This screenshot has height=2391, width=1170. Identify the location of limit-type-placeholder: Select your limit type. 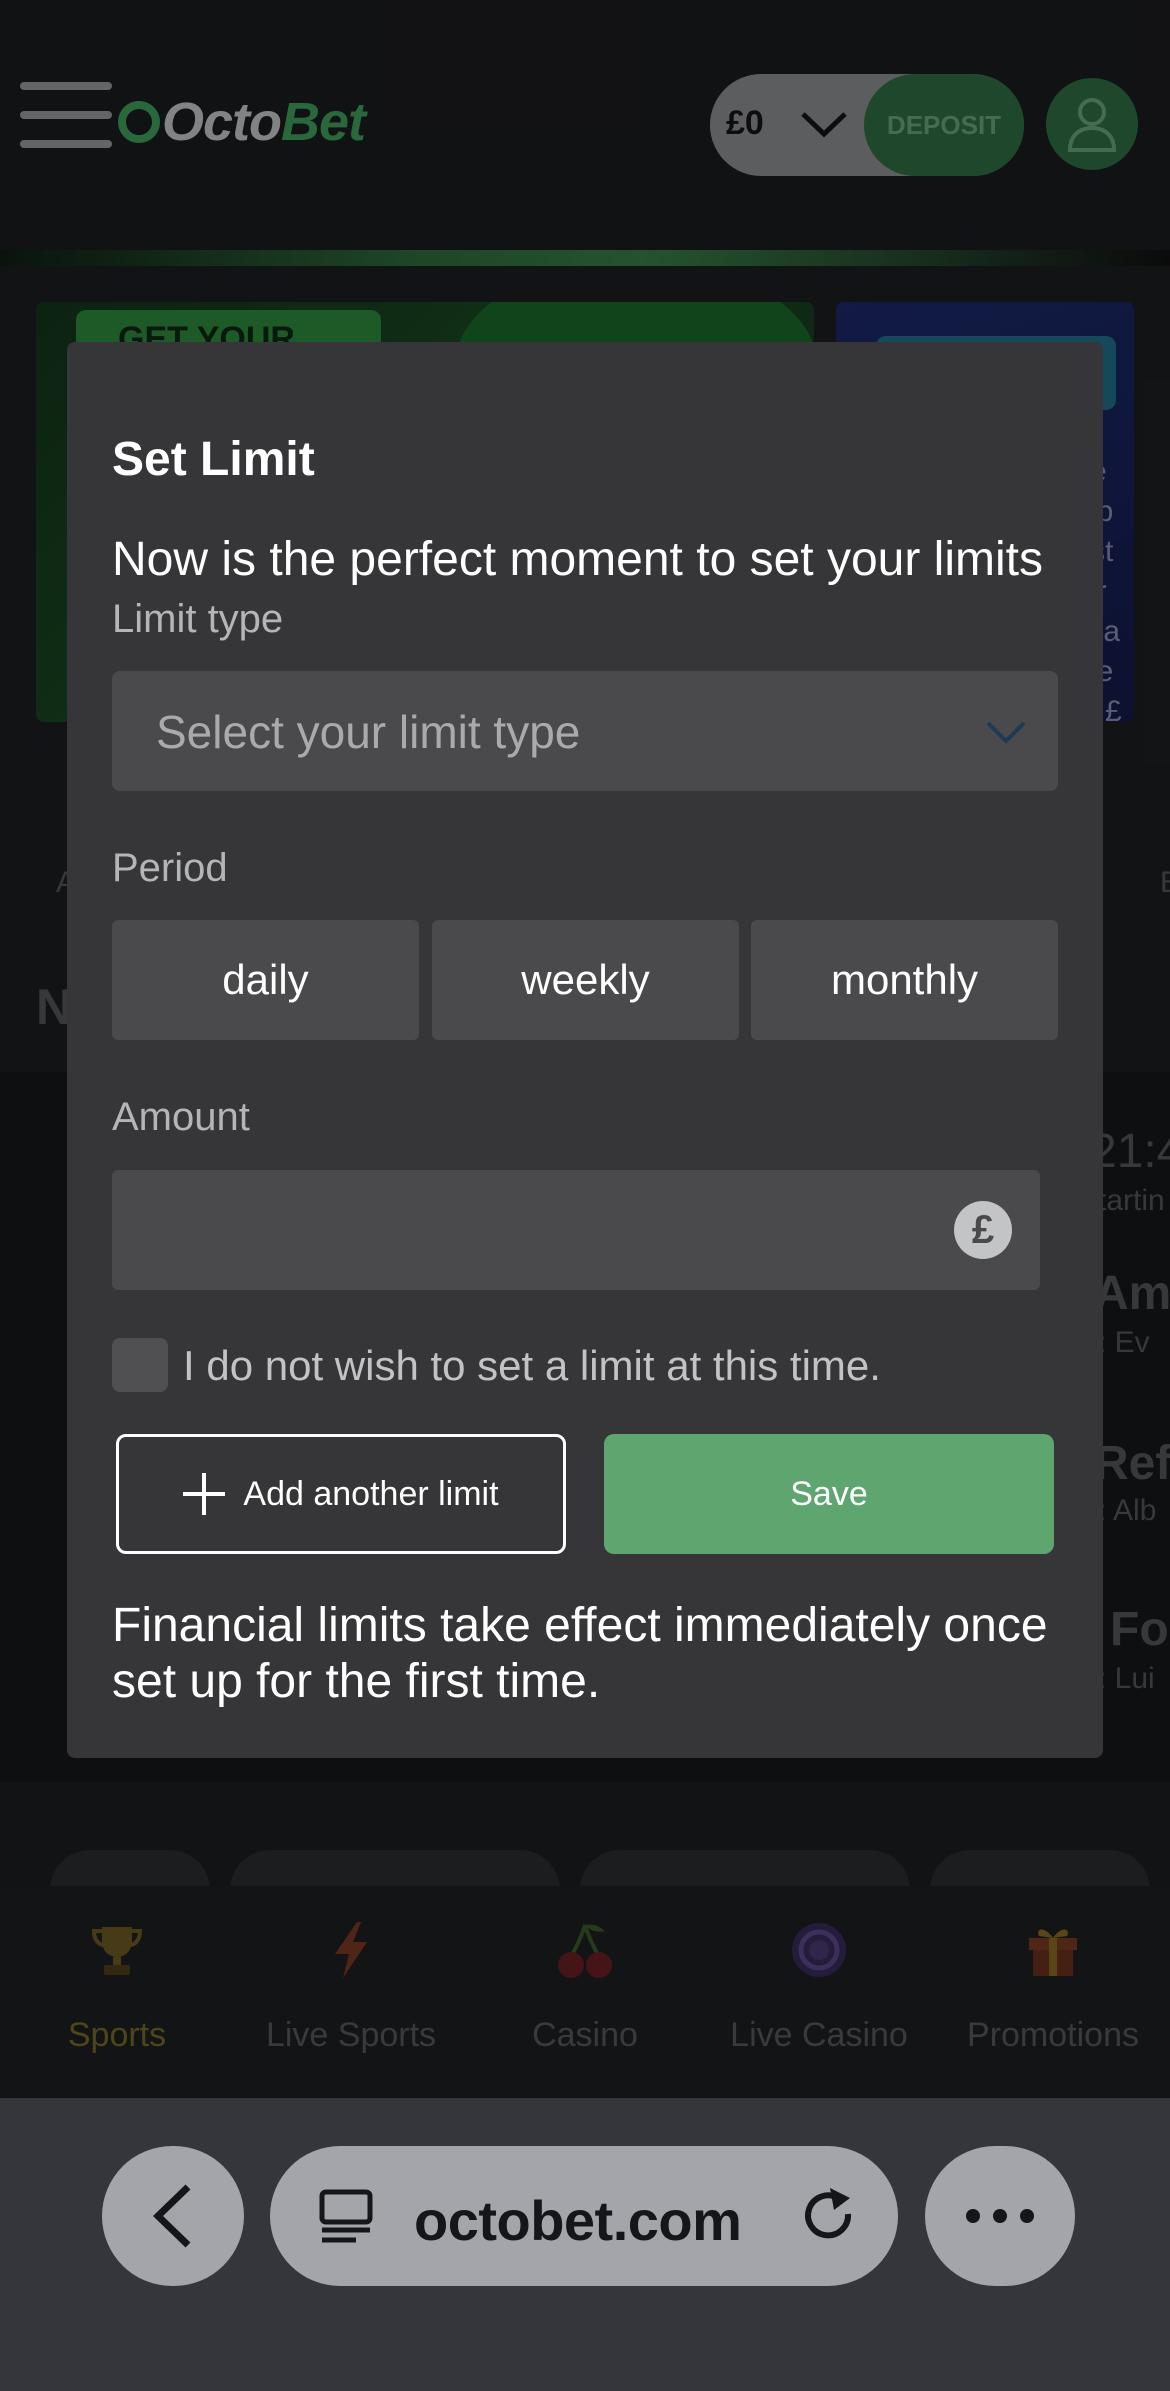
(368, 732).